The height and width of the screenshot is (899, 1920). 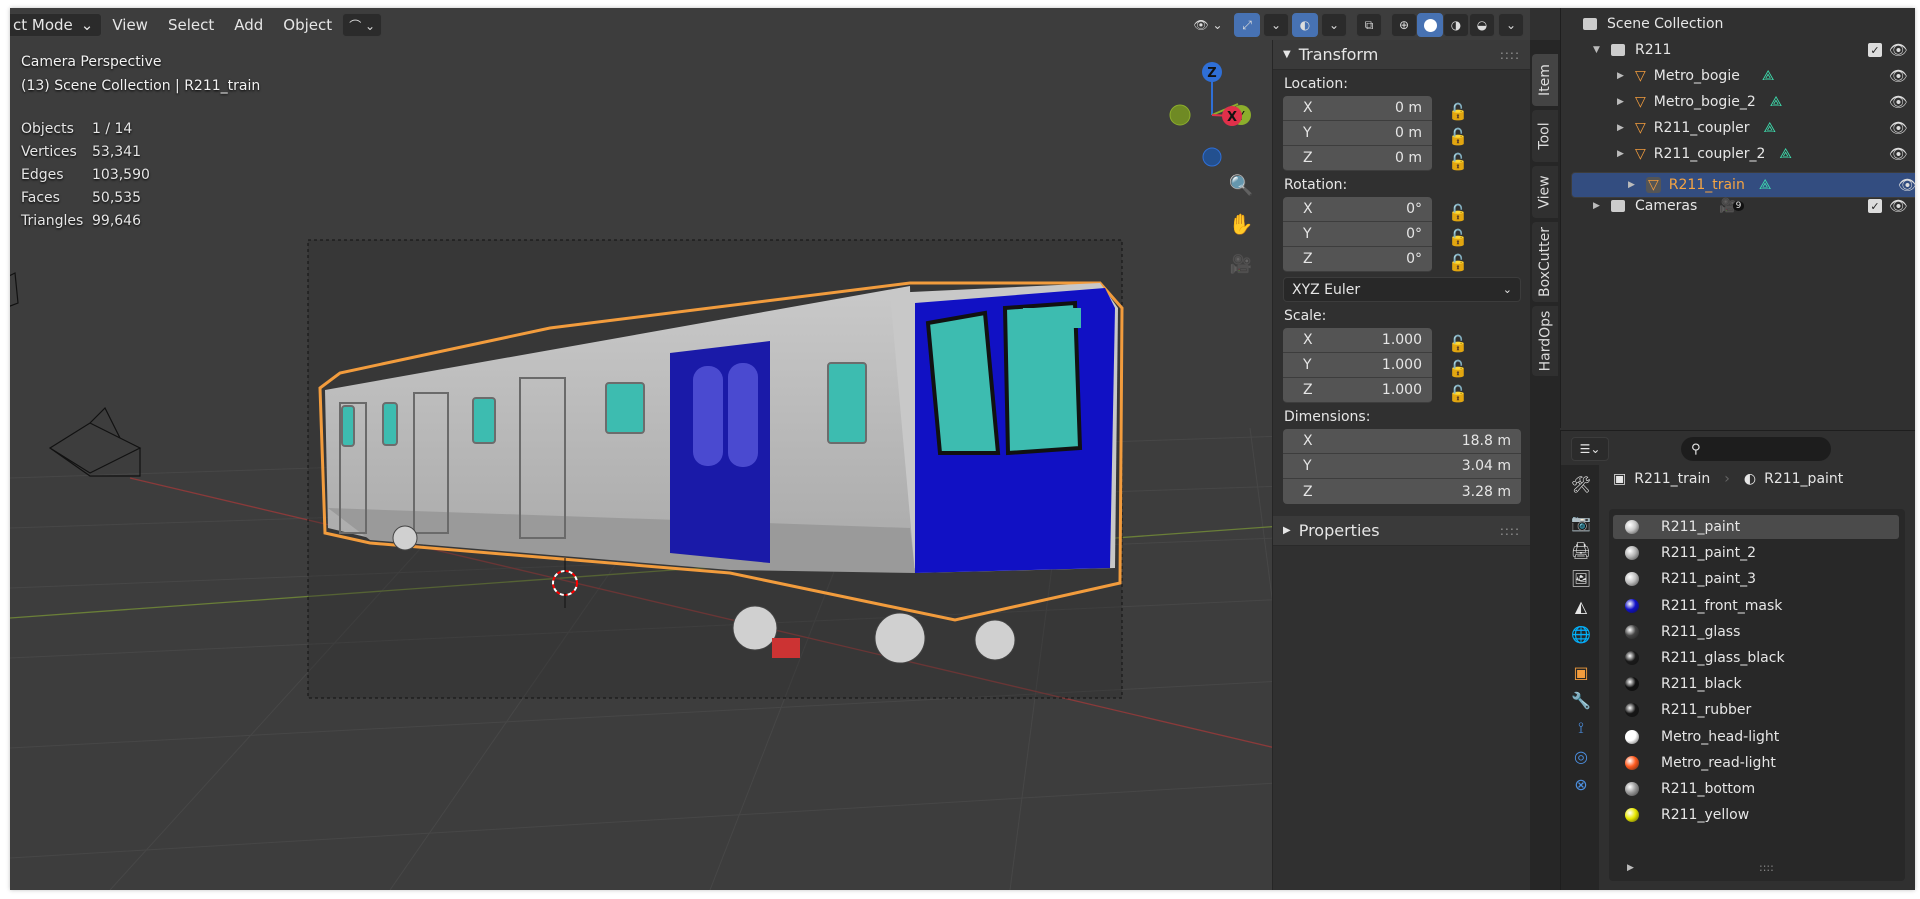 I want to click on resize-grip-icon: ::::, so click(x=1766, y=867).